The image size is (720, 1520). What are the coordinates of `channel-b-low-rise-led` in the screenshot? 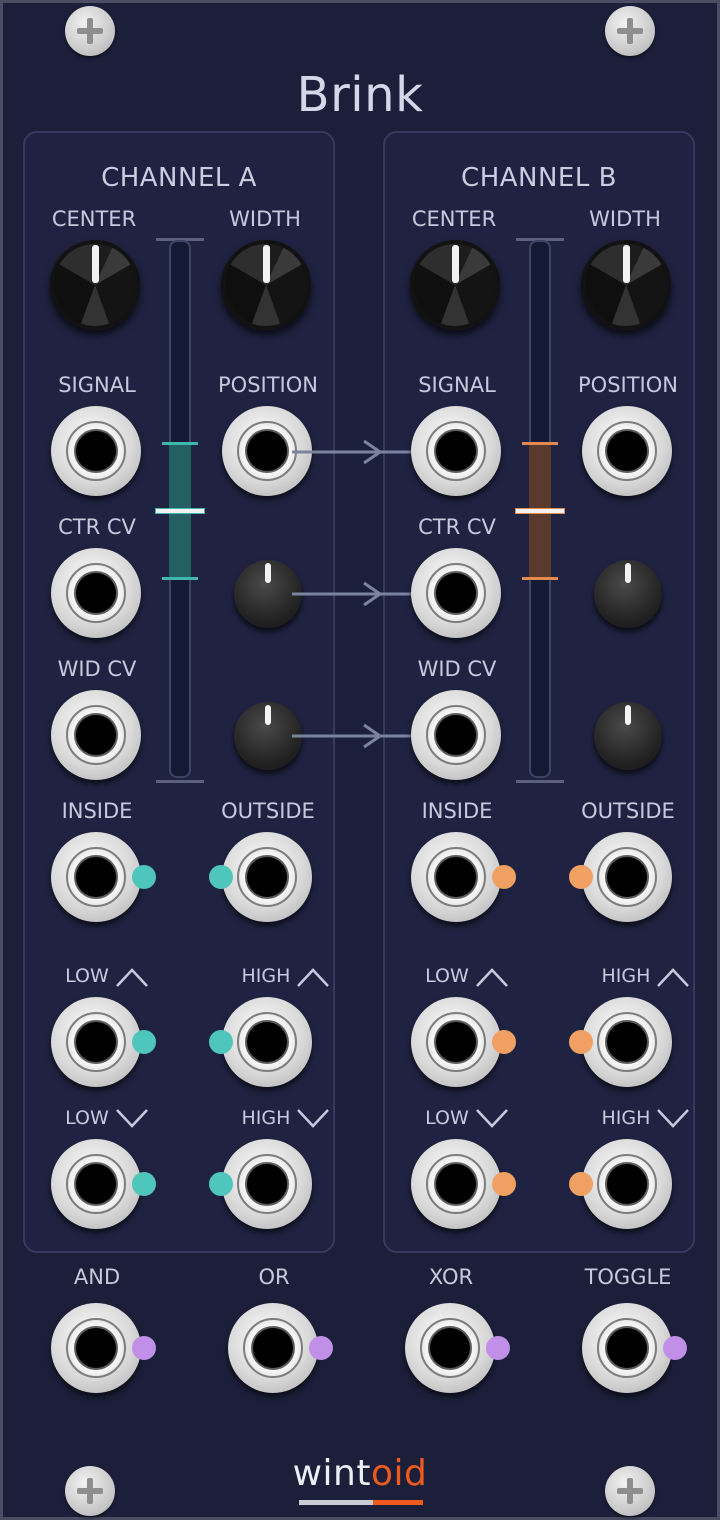 It's located at (504, 1042).